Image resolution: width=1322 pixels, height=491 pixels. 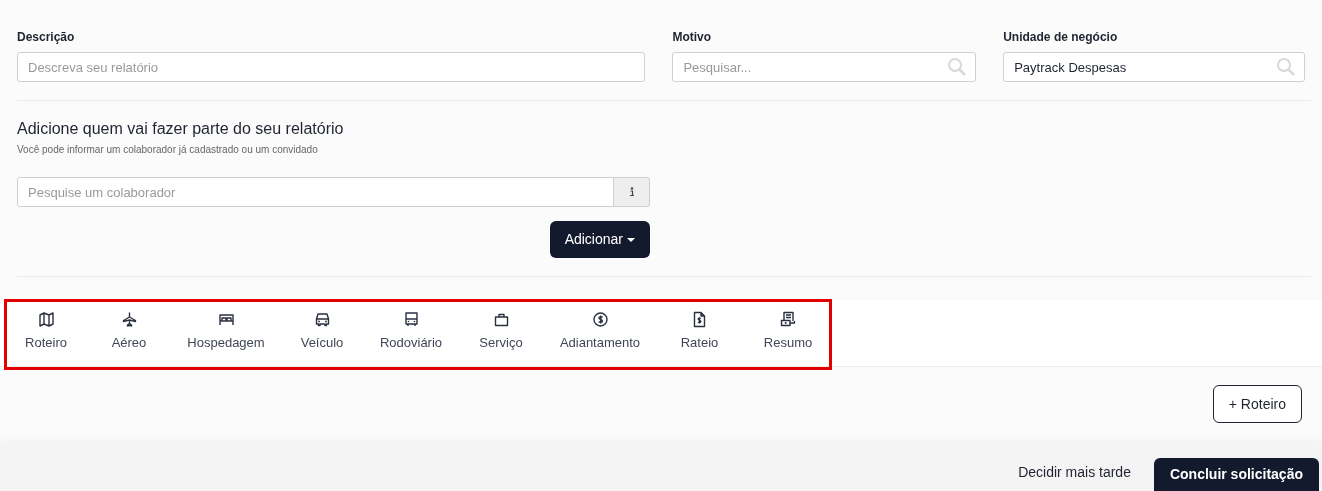 What do you see at coordinates (699, 333) in the screenshot?
I see `tab: Rateio` at bounding box center [699, 333].